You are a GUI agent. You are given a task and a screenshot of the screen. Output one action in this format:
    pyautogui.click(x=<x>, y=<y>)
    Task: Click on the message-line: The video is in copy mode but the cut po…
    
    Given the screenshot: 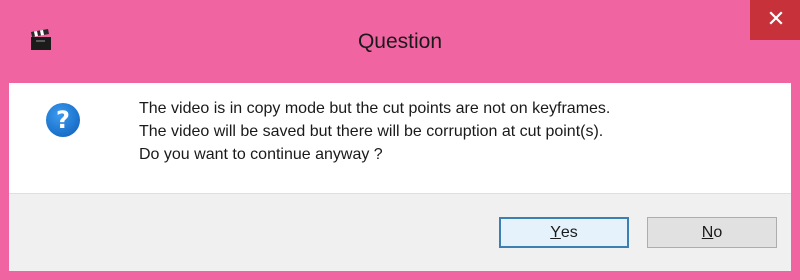 What is the action you would take?
    pyautogui.click(x=375, y=108)
    